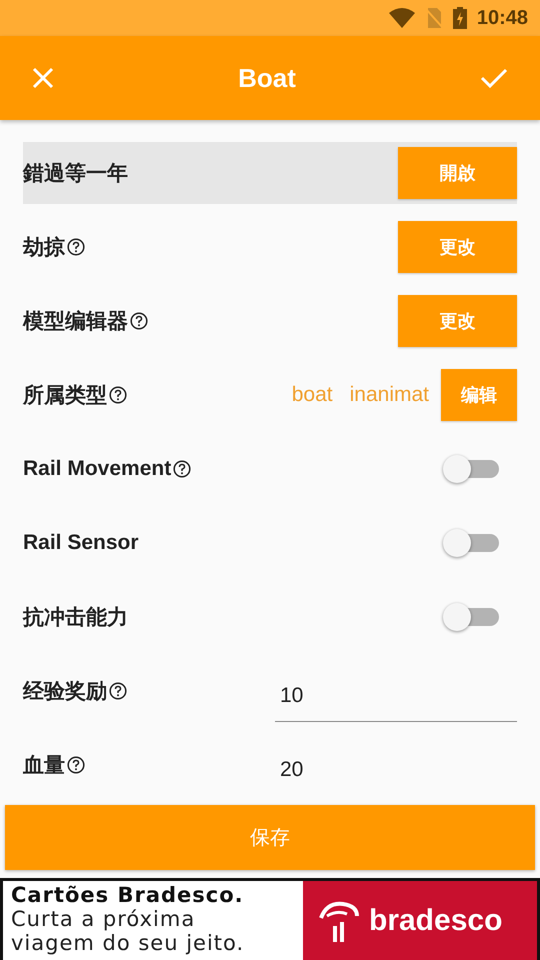 The width and height of the screenshot is (540, 960). What do you see at coordinates (435, 921) in the screenshot?
I see `brand-name: bradesco` at bounding box center [435, 921].